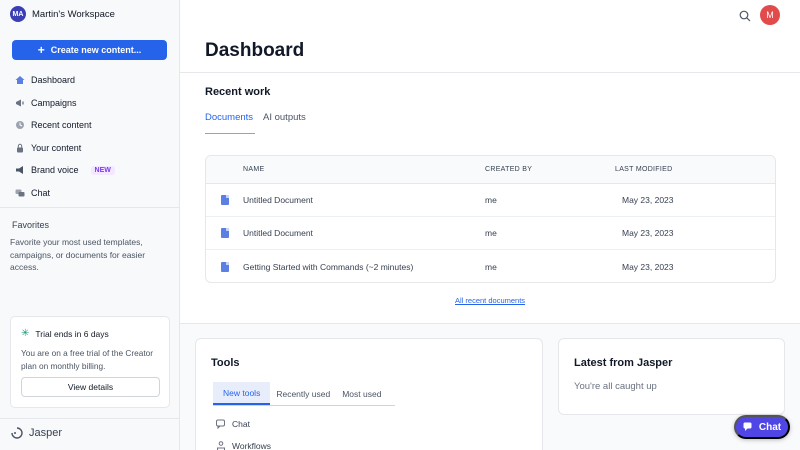 This screenshot has height=450, width=800. Describe the element at coordinates (20, 103) in the screenshot. I see `campaign-icon` at that location.